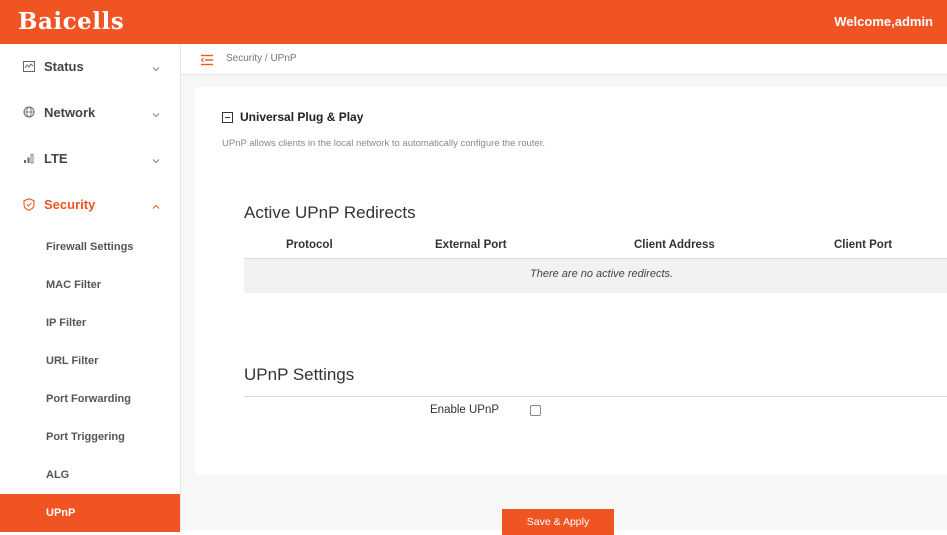  Describe the element at coordinates (90, 475) in the screenshot. I see `sidebar-subitem-alg: ALG` at that location.